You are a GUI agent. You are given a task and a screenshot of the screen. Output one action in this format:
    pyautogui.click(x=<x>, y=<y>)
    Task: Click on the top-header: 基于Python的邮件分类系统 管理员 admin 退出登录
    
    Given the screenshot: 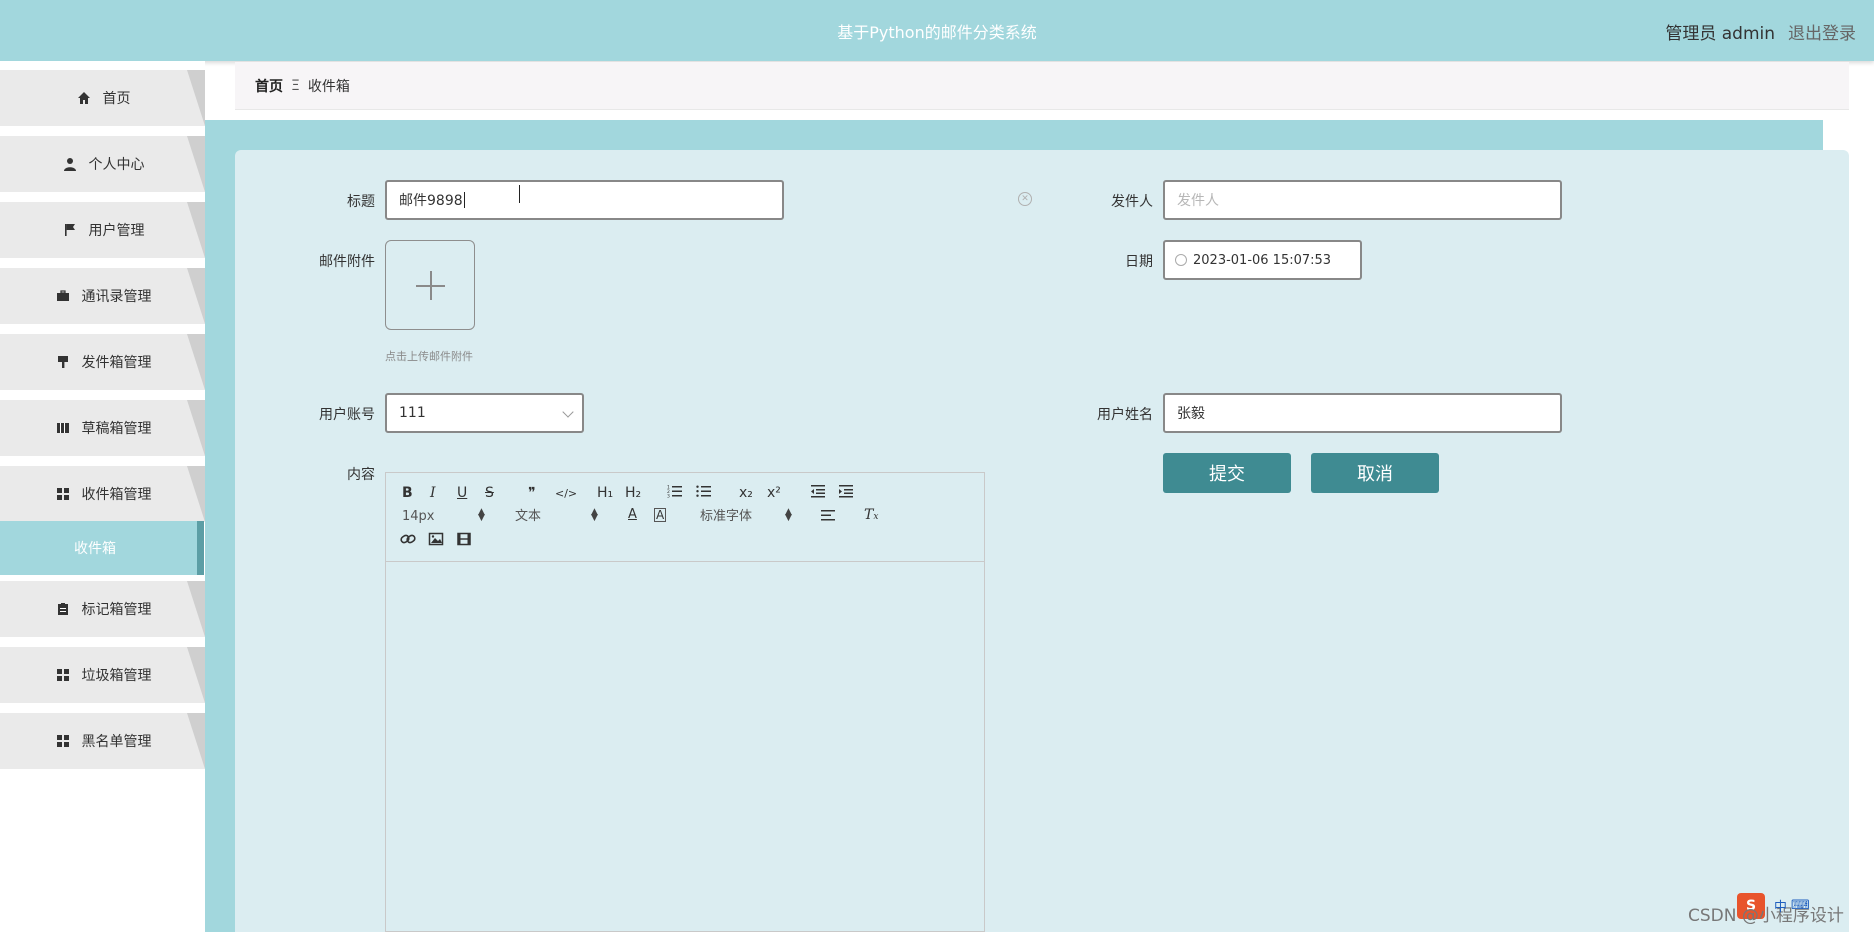 What is the action you would take?
    pyautogui.click(x=937, y=30)
    